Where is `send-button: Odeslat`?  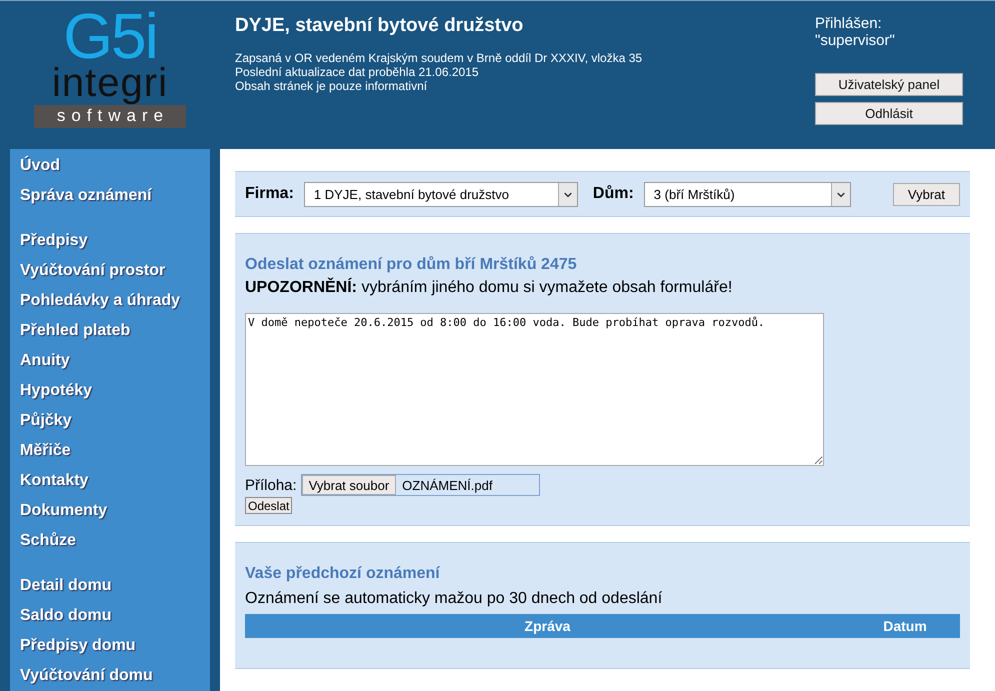
send-button: Odeslat is located at coordinates (268, 505).